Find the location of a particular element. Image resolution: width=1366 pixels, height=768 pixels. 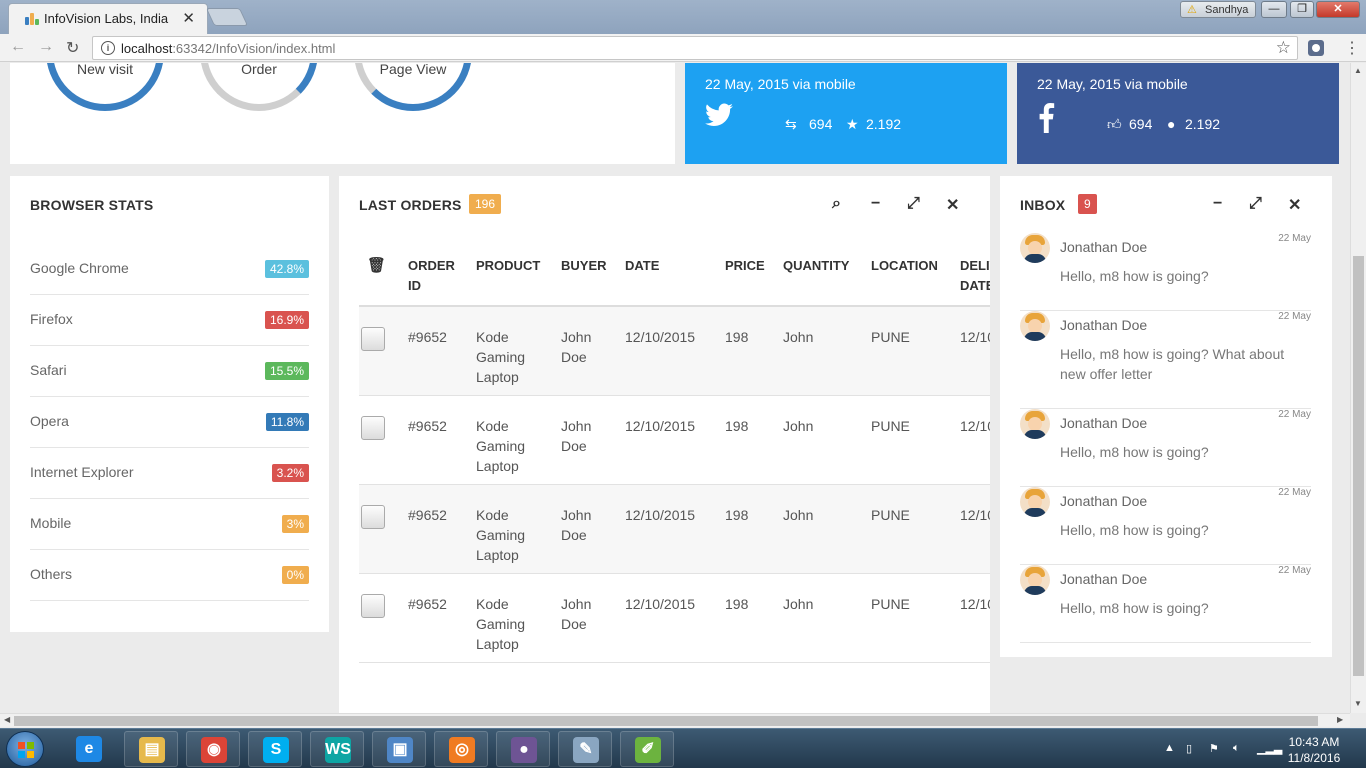

scroll-down-icon: ▼ is located at coordinates (1358, 703).